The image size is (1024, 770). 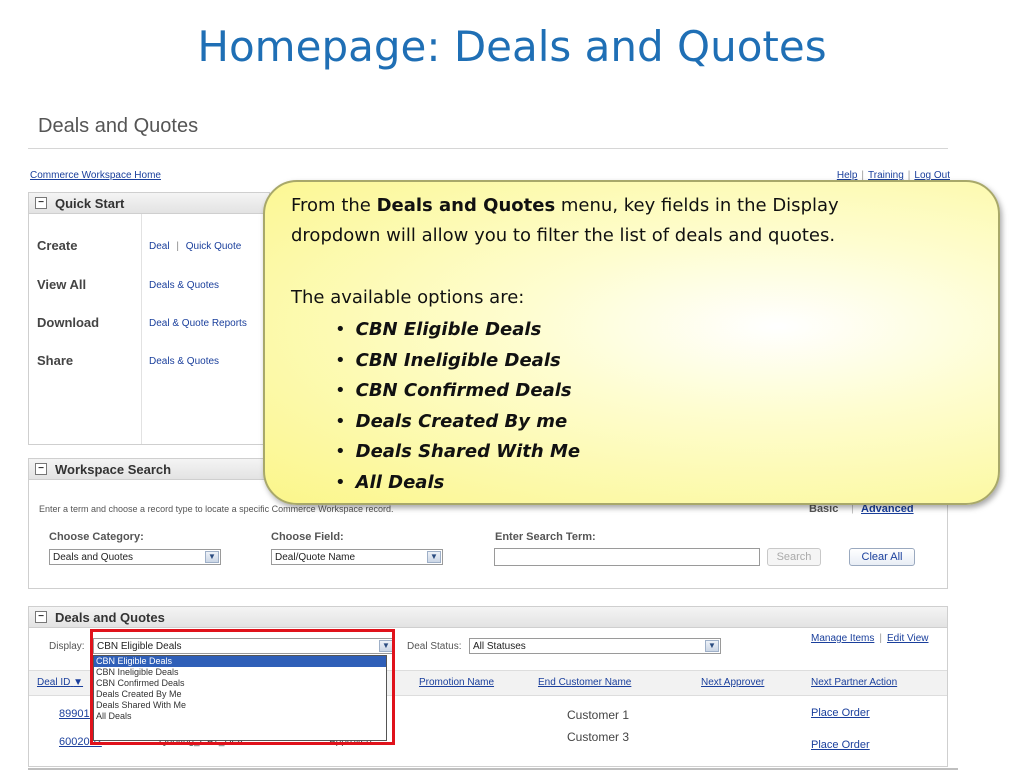 What do you see at coordinates (149, 203) in the screenshot?
I see `quick-start-header: − Quick Start` at bounding box center [149, 203].